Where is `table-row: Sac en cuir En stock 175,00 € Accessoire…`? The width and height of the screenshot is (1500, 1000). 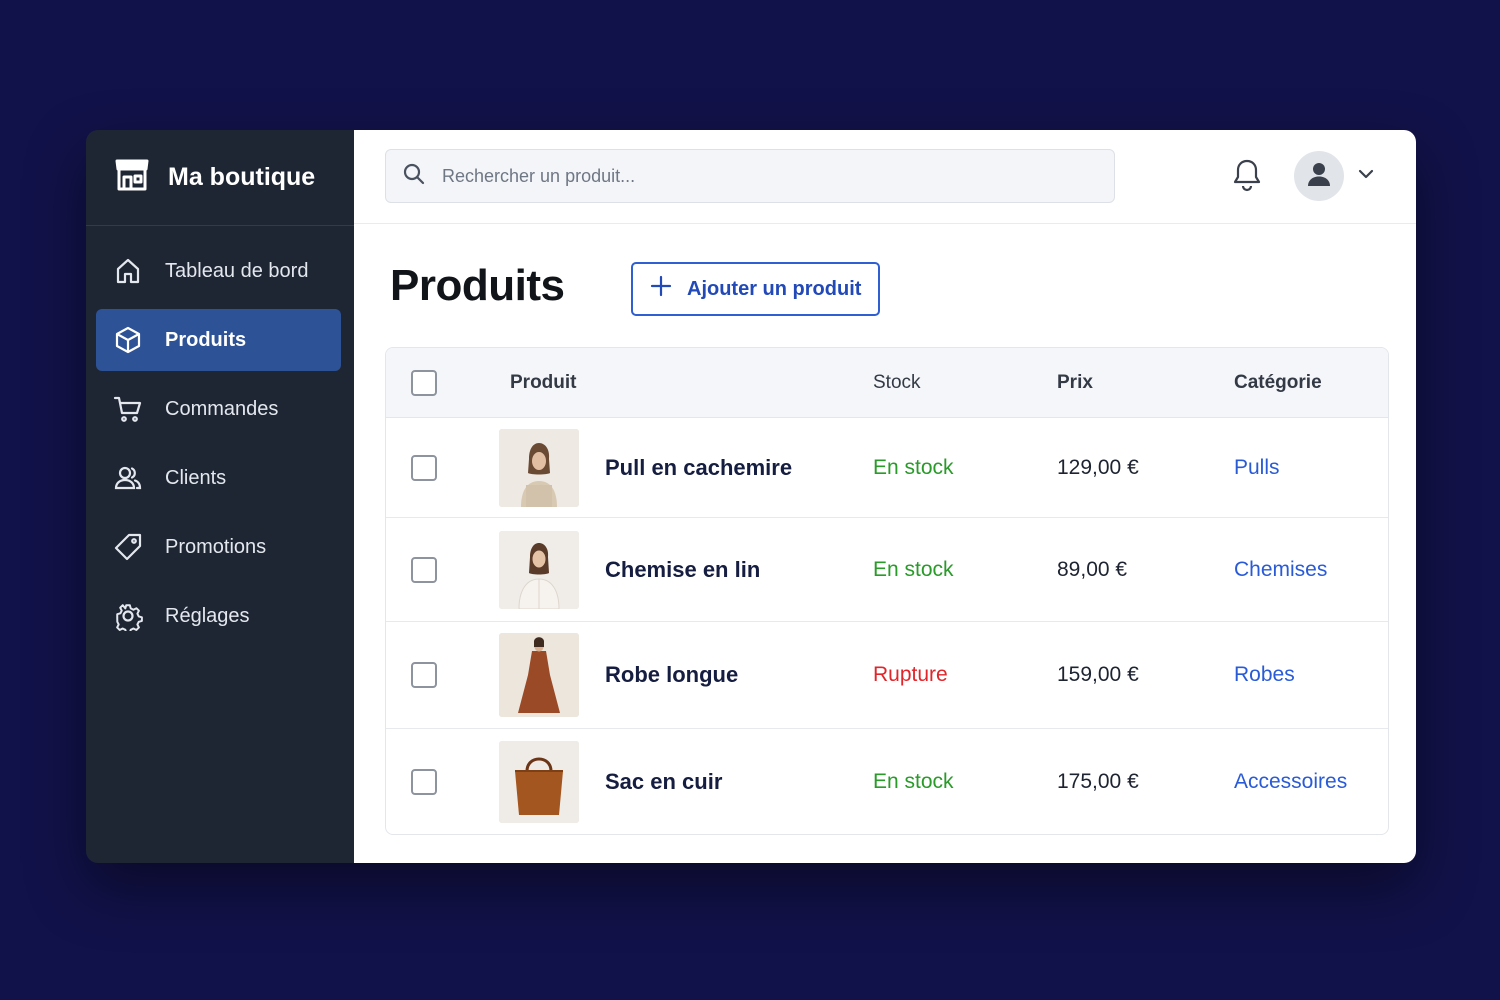
table-row: Sac en cuir En stock 175,00 € Accessoire… is located at coordinates (887, 781).